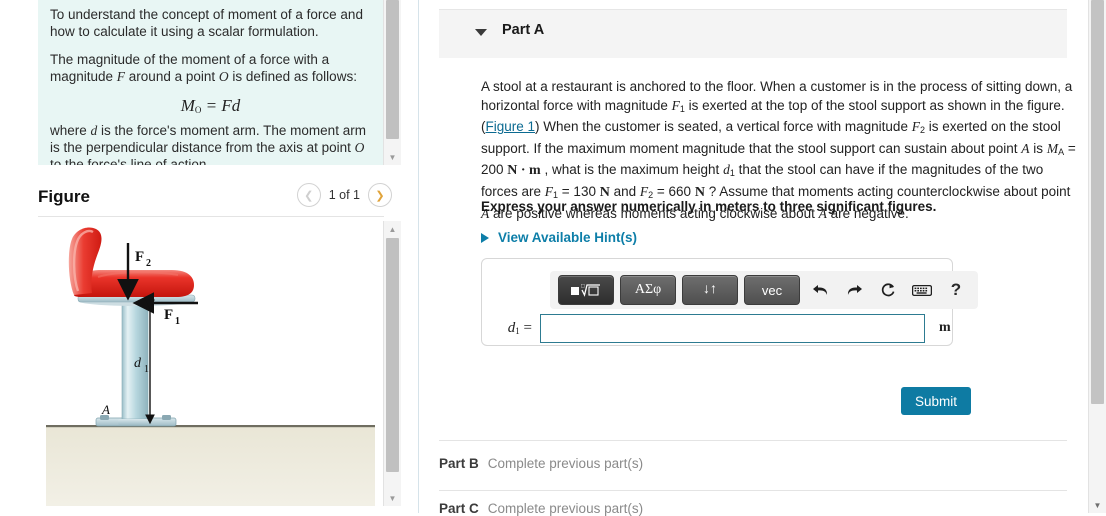  Describe the element at coordinates (481, 32) in the screenshot. I see `caret-down-icon` at that location.